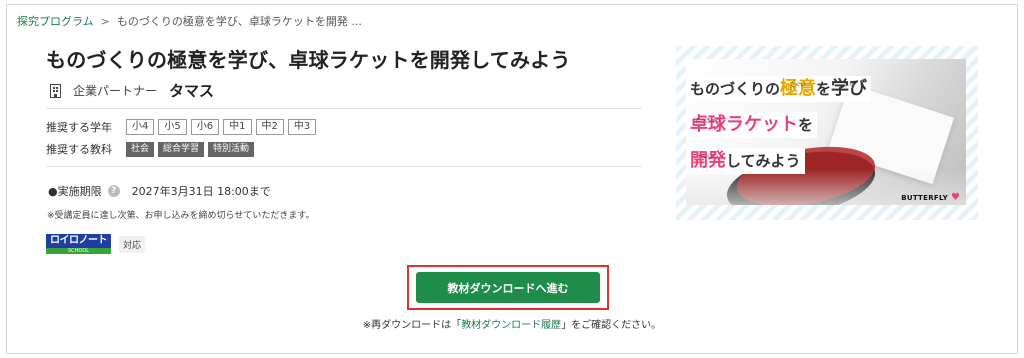 Image resolution: width=1024 pixels, height=358 pixels. Describe the element at coordinates (302, 127) in the screenshot. I see `grade-tag: 中3` at that location.